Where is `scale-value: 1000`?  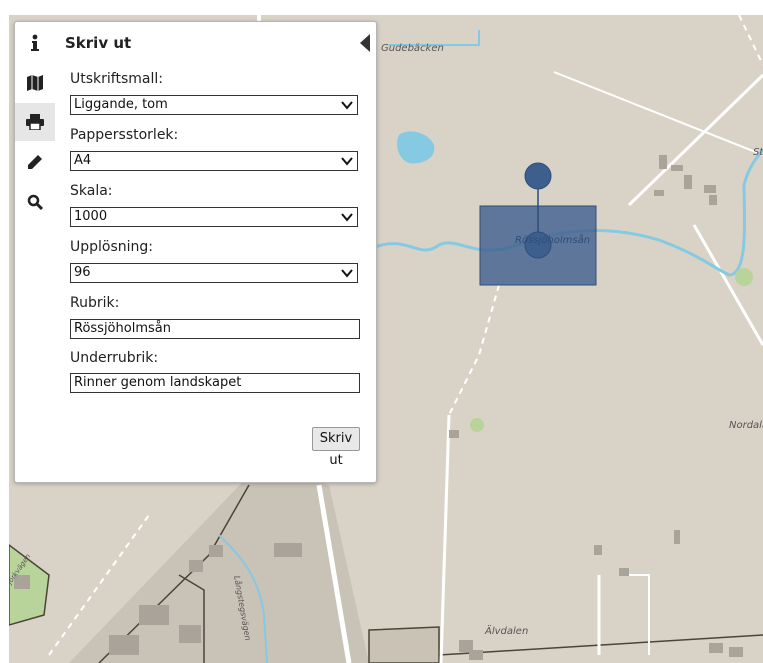
scale-value: 1000 is located at coordinates (91, 216).